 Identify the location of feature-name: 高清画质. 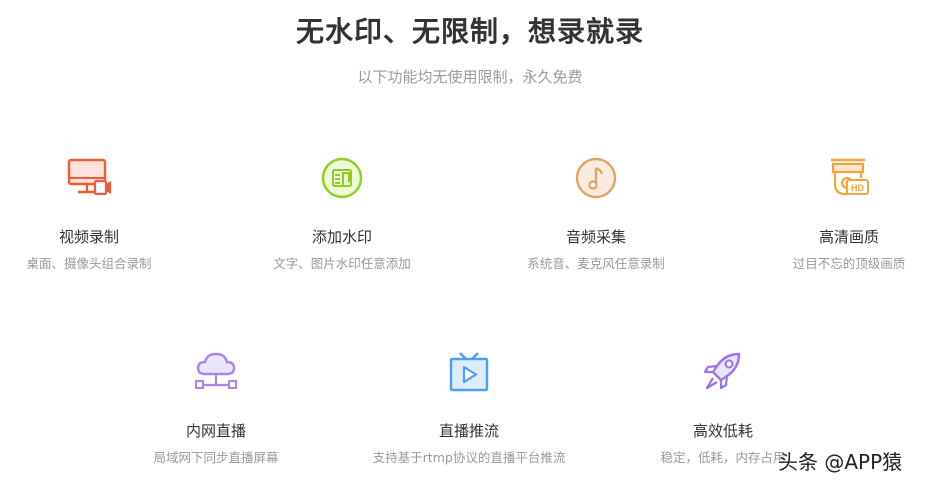
(848, 237).